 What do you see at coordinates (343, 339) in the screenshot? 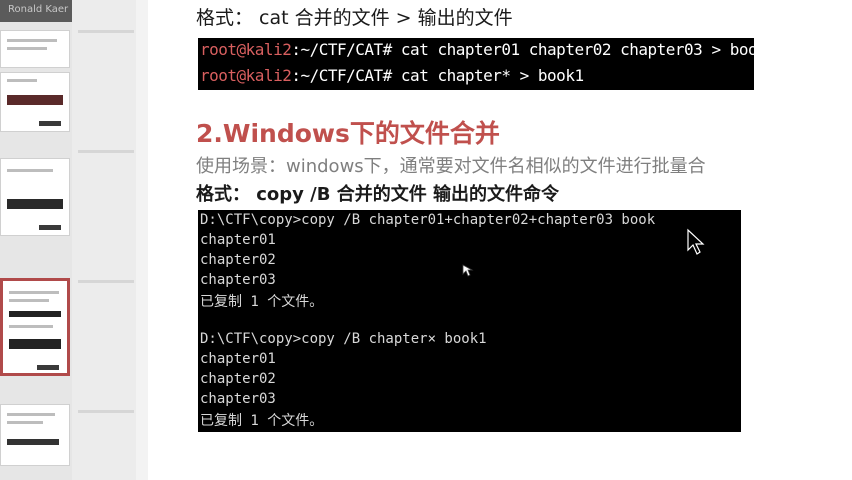
I see `cmd-line: D:\CTF\copy>copy /B chapter× book1` at bounding box center [343, 339].